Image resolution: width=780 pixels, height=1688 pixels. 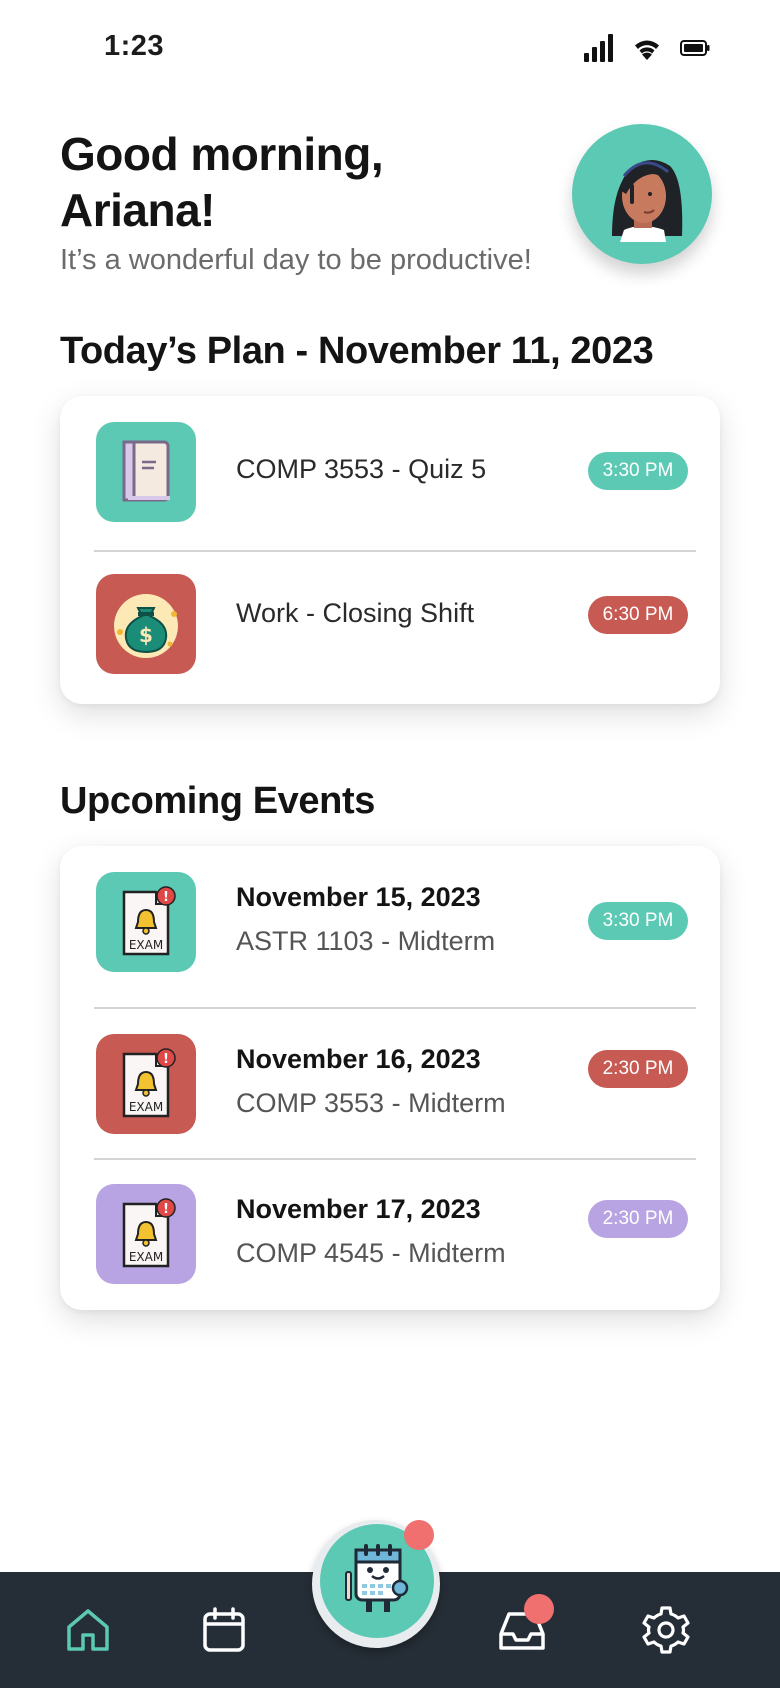 I want to click on list-item: COMP 3553 - Quiz 5 3:30 PM, so click(x=390, y=474).